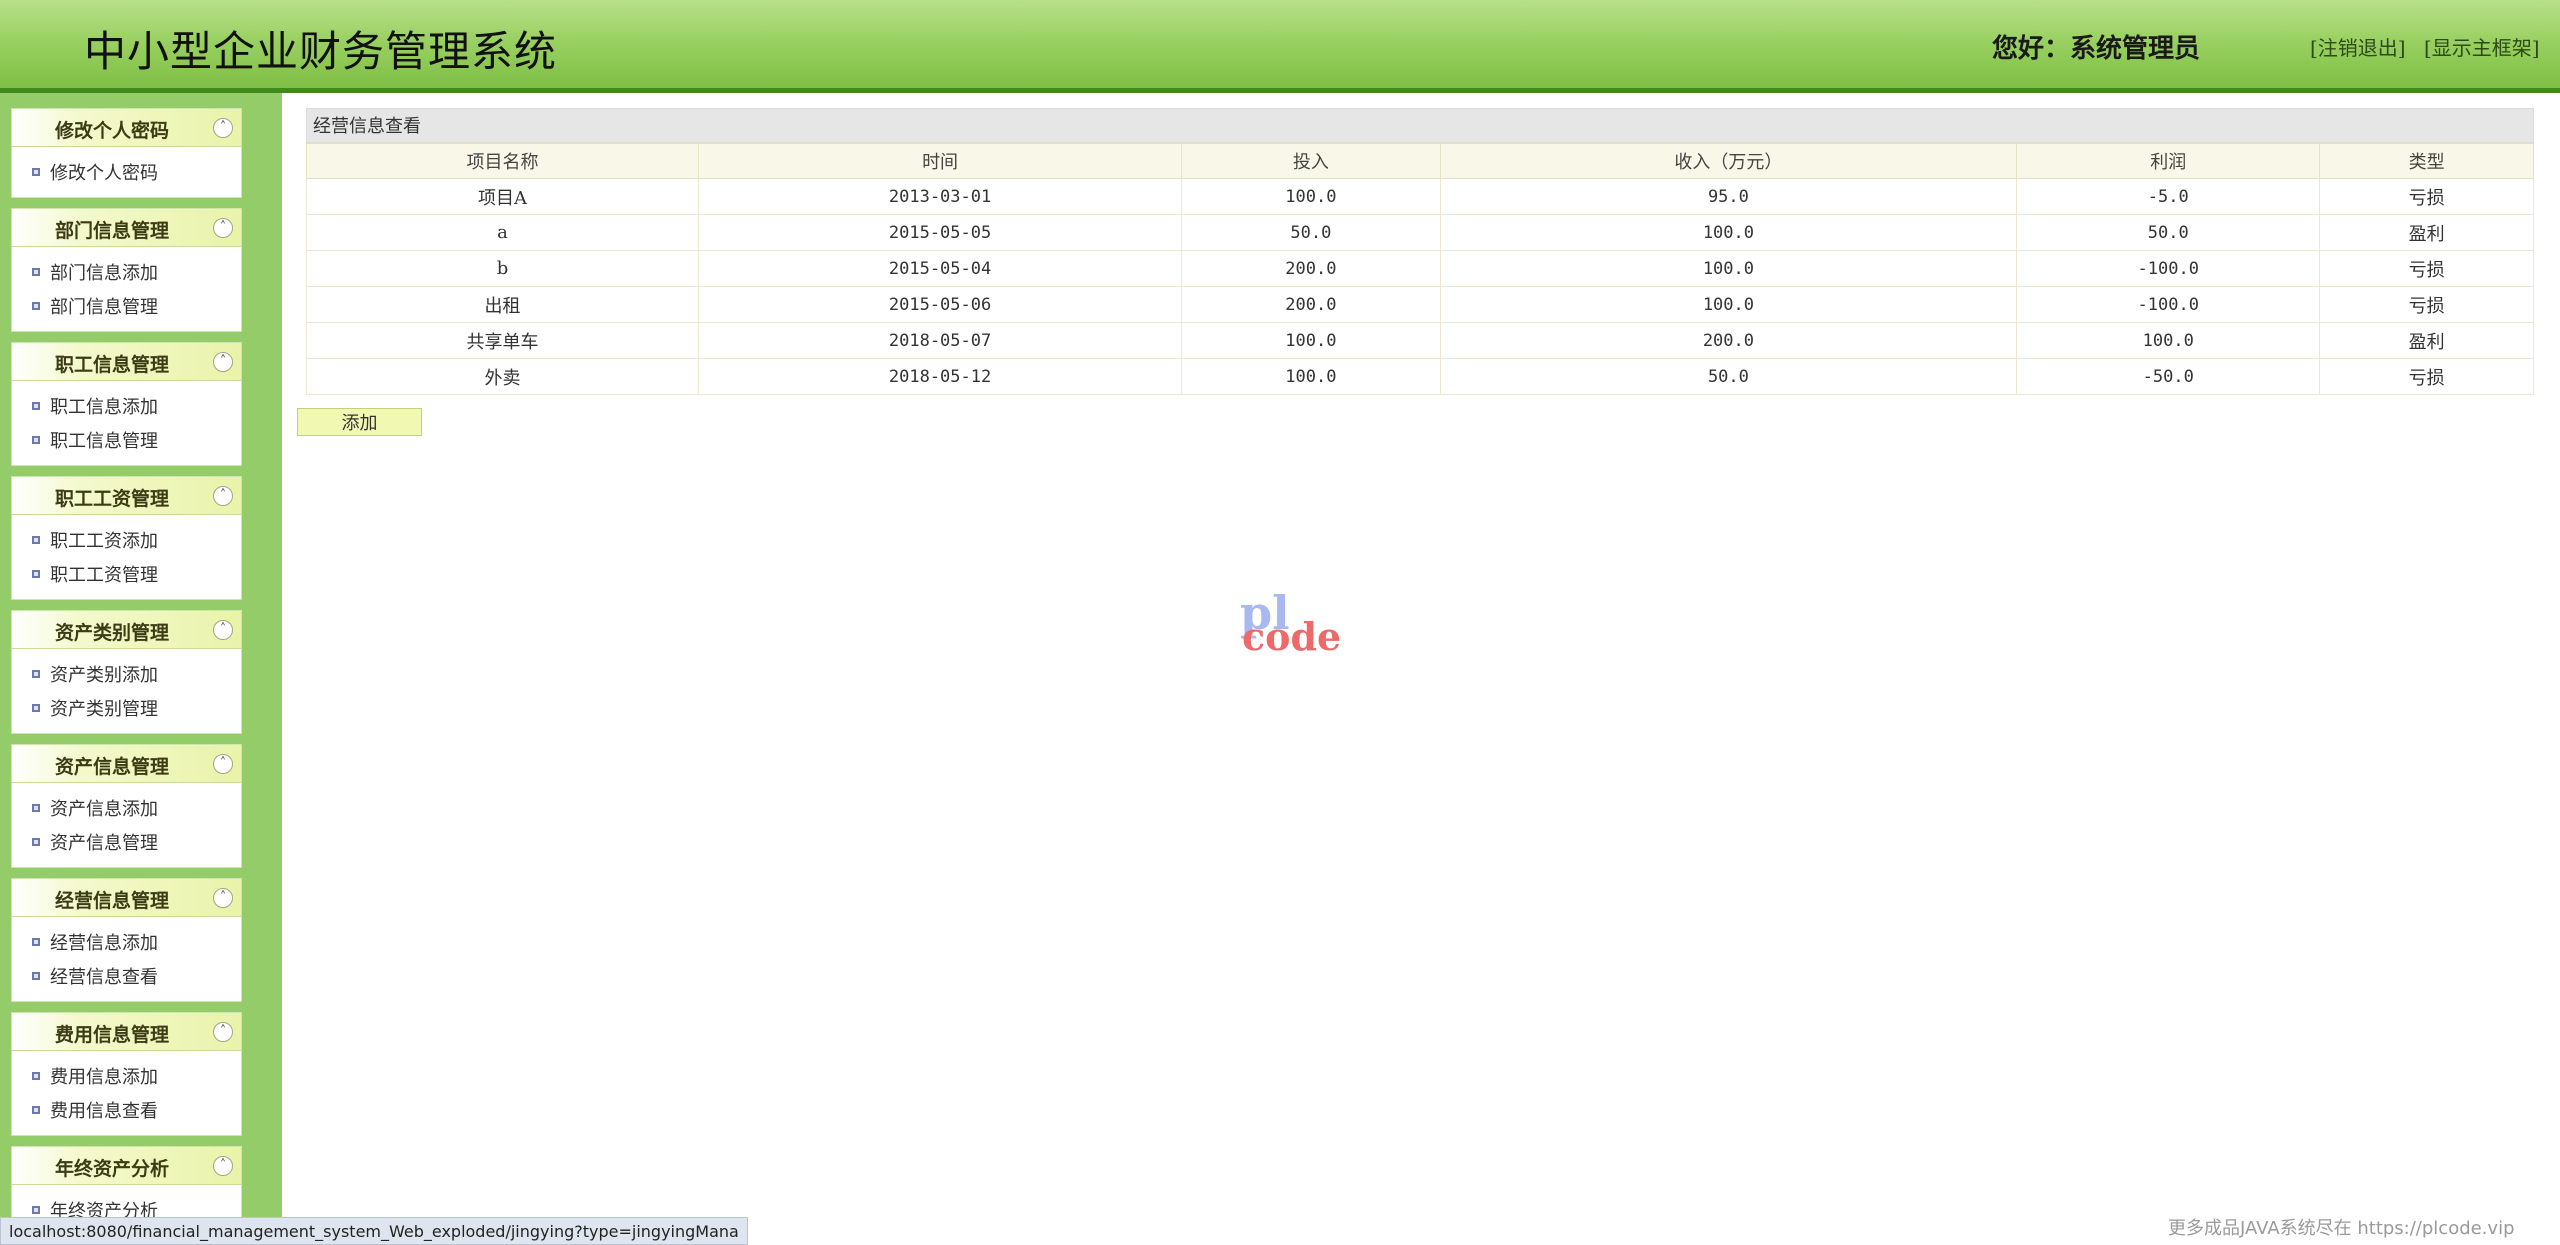 This screenshot has height=1245, width=2560. What do you see at coordinates (1292, 636) in the screenshot?
I see `watermark-code: code` at bounding box center [1292, 636].